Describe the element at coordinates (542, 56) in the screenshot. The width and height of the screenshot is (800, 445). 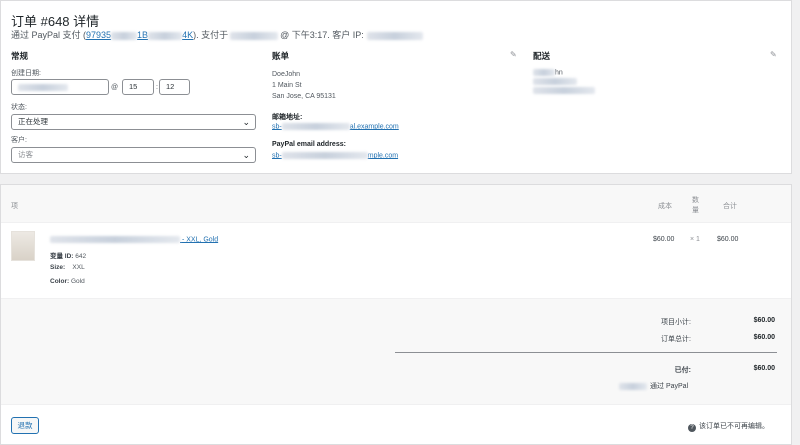
I see `shipping-heading: 配送` at that location.